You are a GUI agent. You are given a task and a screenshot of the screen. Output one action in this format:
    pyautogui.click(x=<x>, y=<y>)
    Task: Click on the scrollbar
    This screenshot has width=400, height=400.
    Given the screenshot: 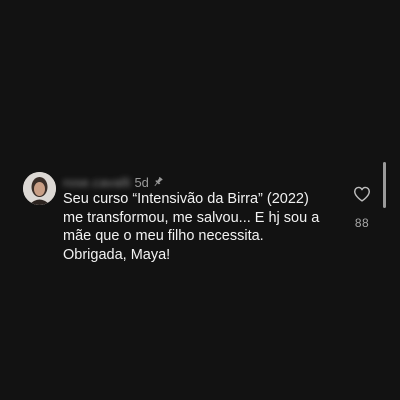 What is the action you would take?
    pyautogui.click(x=384, y=185)
    